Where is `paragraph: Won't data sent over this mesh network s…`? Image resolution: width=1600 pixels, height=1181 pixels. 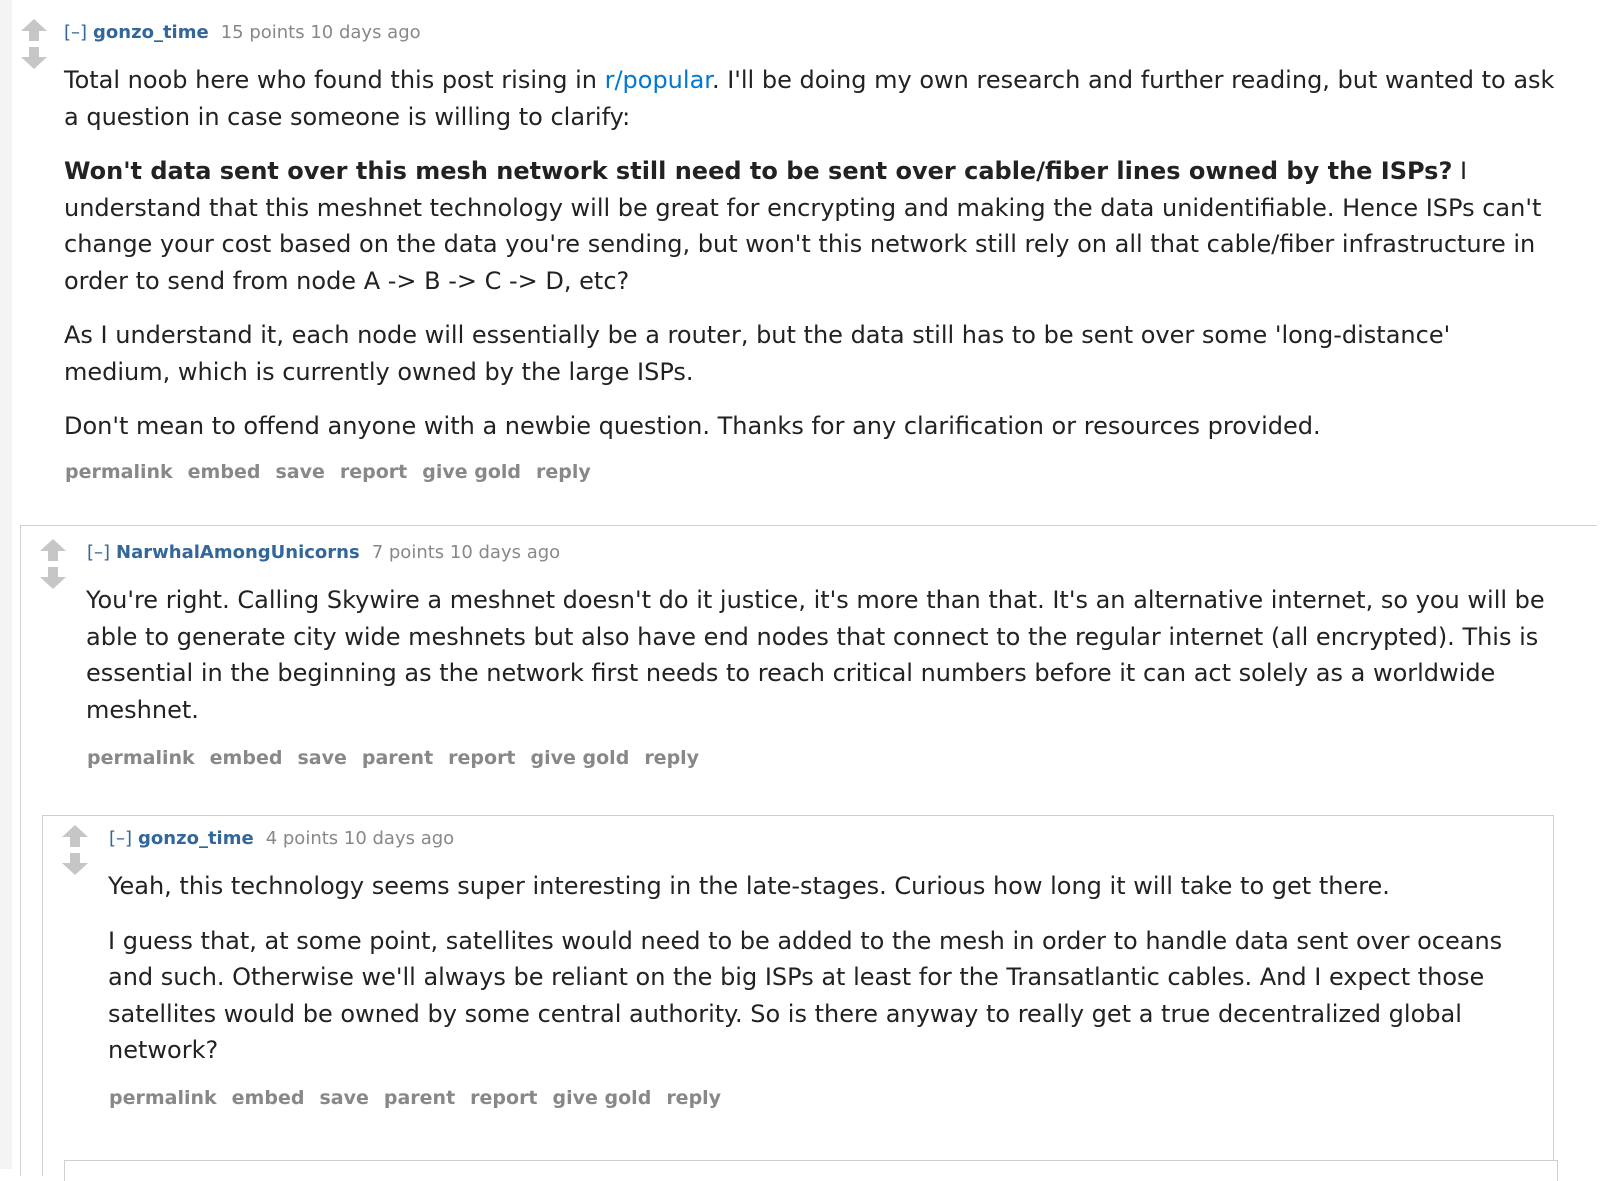 paragraph: Won't data sent over this mesh network s… is located at coordinates (803, 226).